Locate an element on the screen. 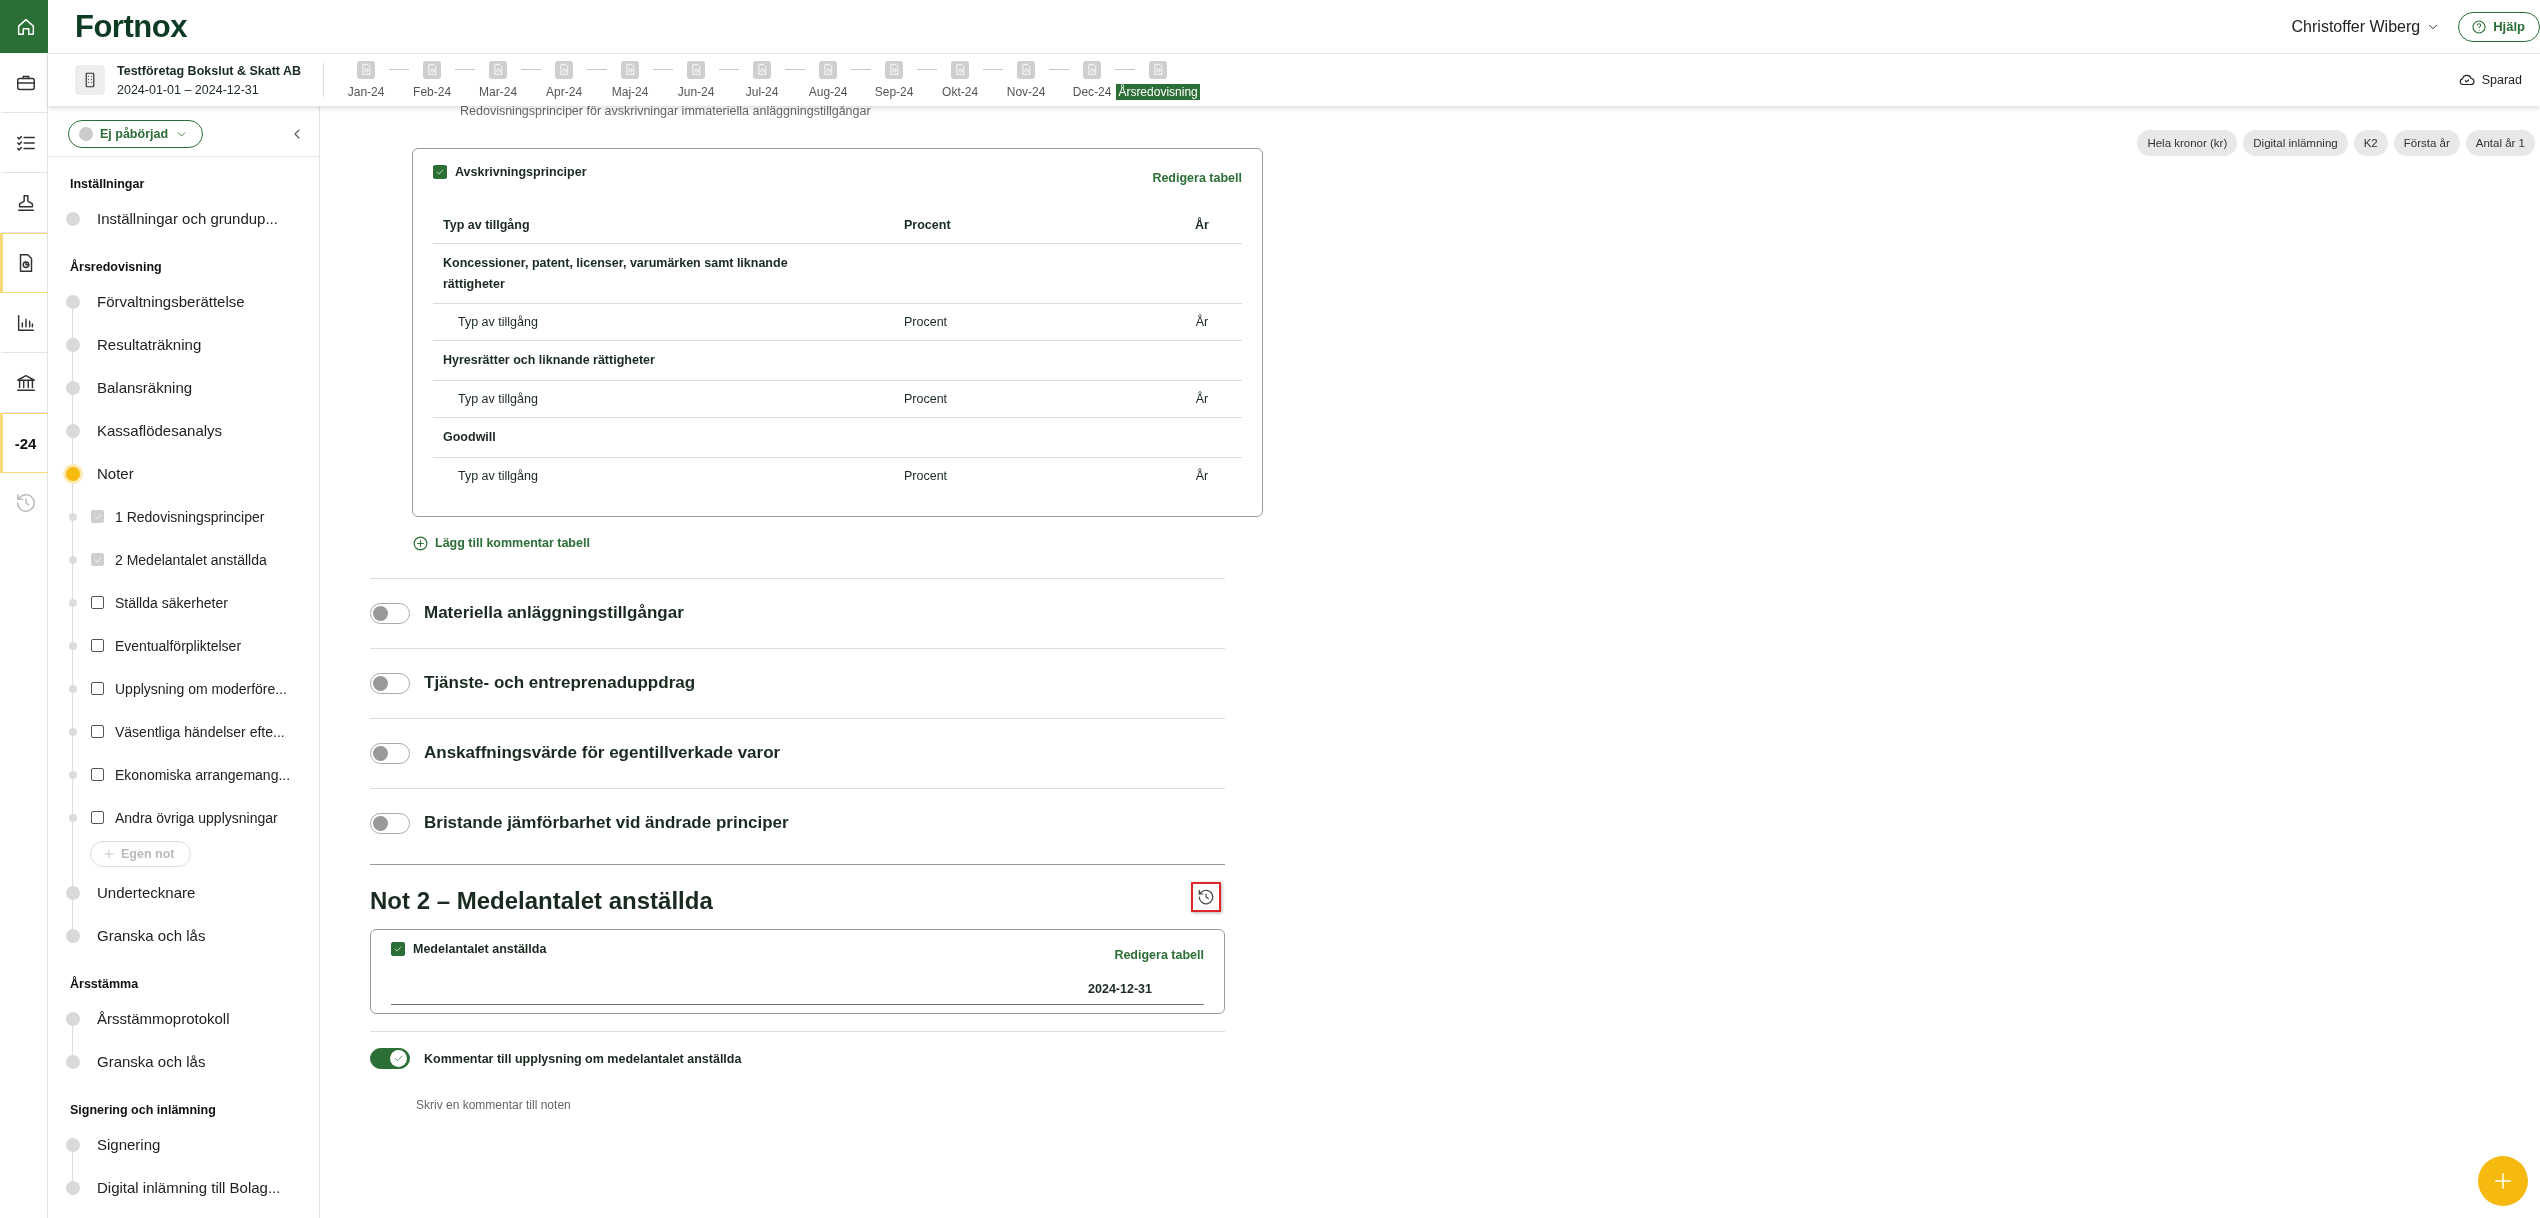 The image size is (2540, 1218). column-header: År is located at coordinates (1202, 225).